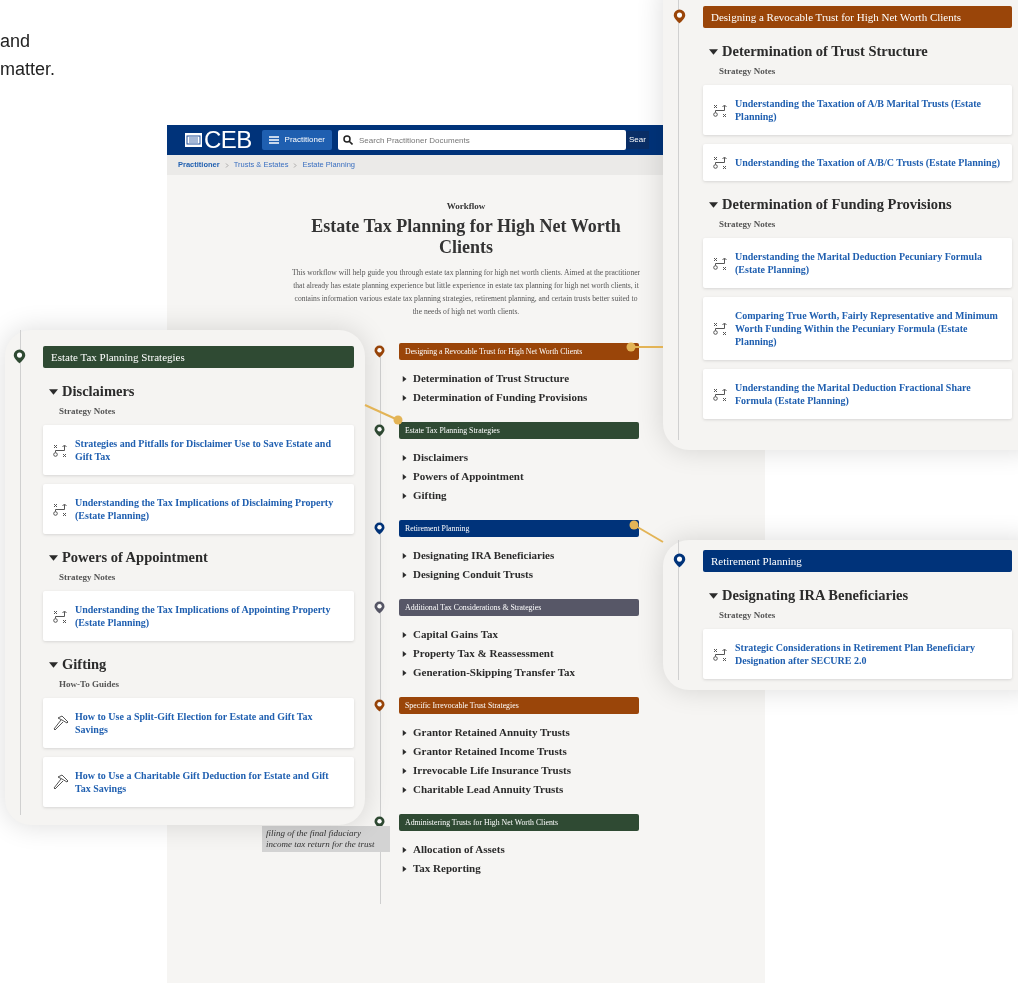 The image size is (1018, 983). What do you see at coordinates (273, 140) in the screenshot?
I see `menu-icon` at bounding box center [273, 140].